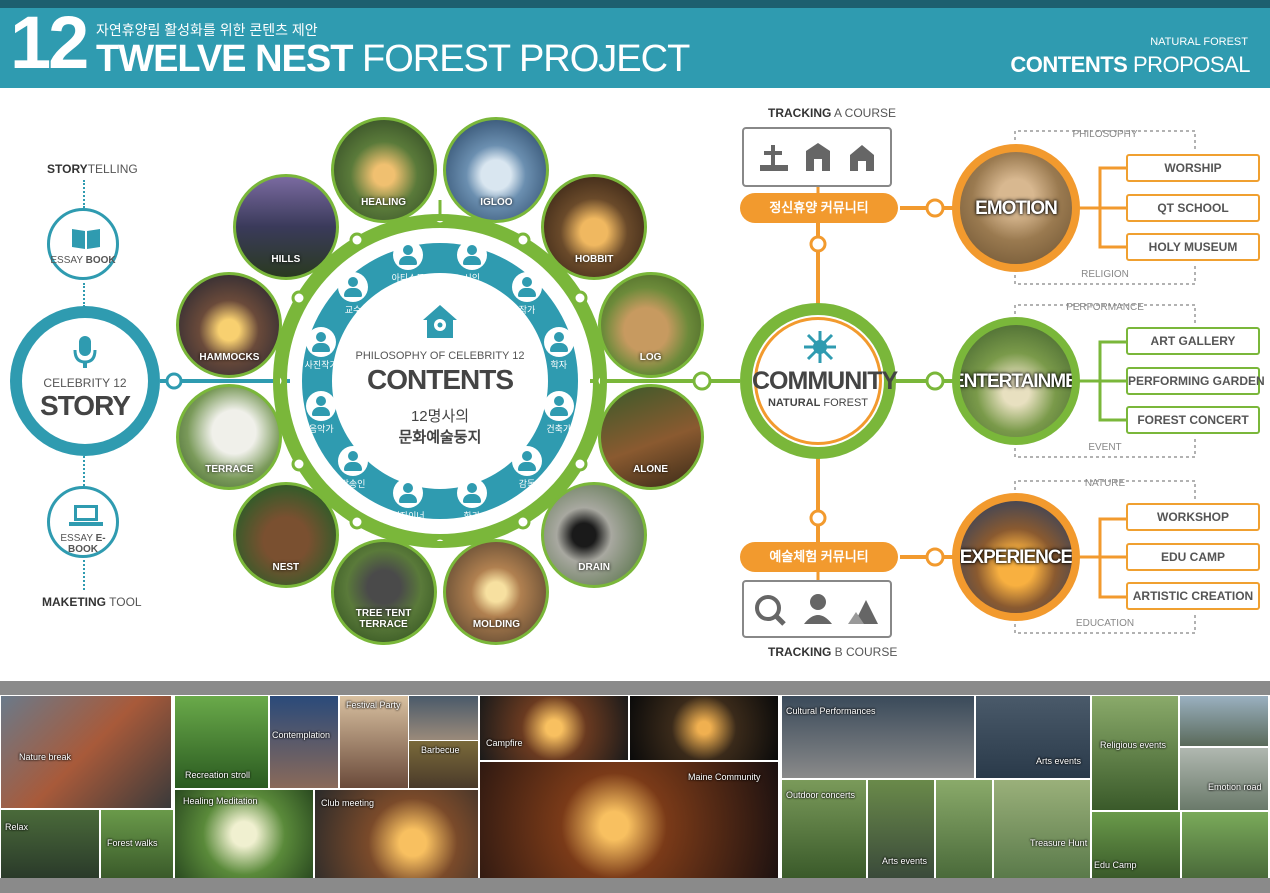  Describe the element at coordinates (1193, 341) in the screenshot. I see `group-item-button: ART GALLERY` at that location.